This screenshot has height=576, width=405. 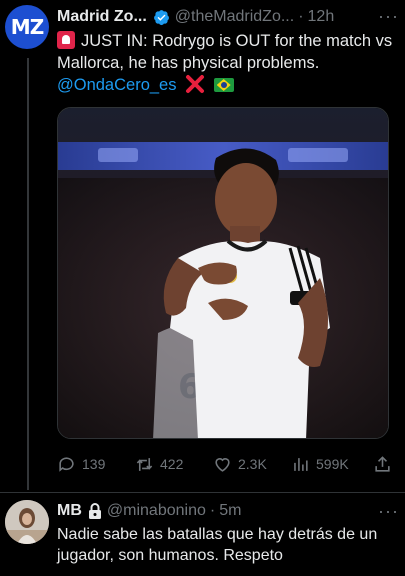 What do you see at coordinates (81, 464) in the screenshot?
I see `reply-button: 139` at bounding box center [81, 464].